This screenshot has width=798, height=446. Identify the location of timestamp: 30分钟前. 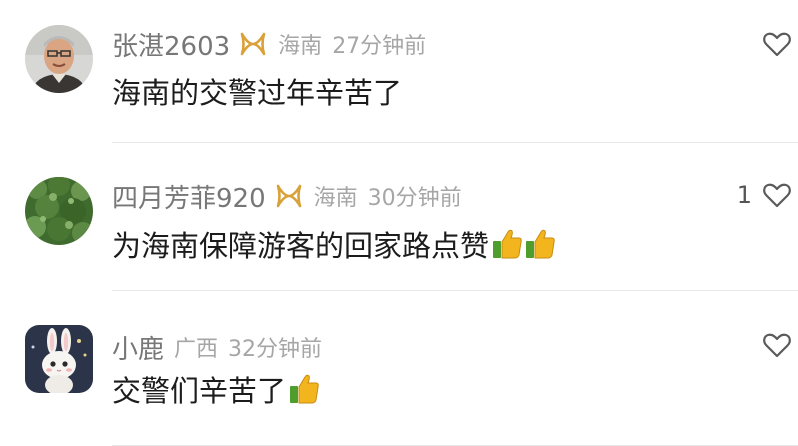
(414, 198).